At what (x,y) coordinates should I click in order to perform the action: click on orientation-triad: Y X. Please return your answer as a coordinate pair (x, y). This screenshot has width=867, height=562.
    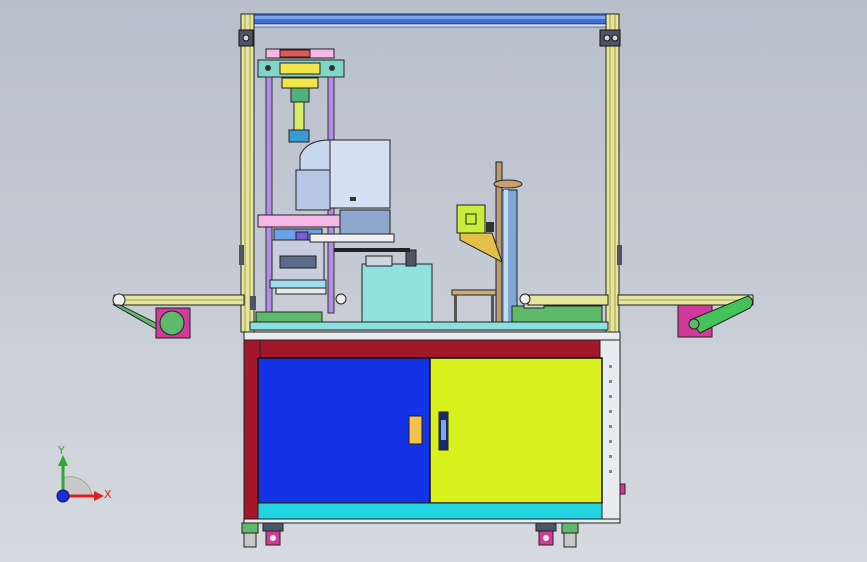
    Looking at the image, I should click on (84, 473).